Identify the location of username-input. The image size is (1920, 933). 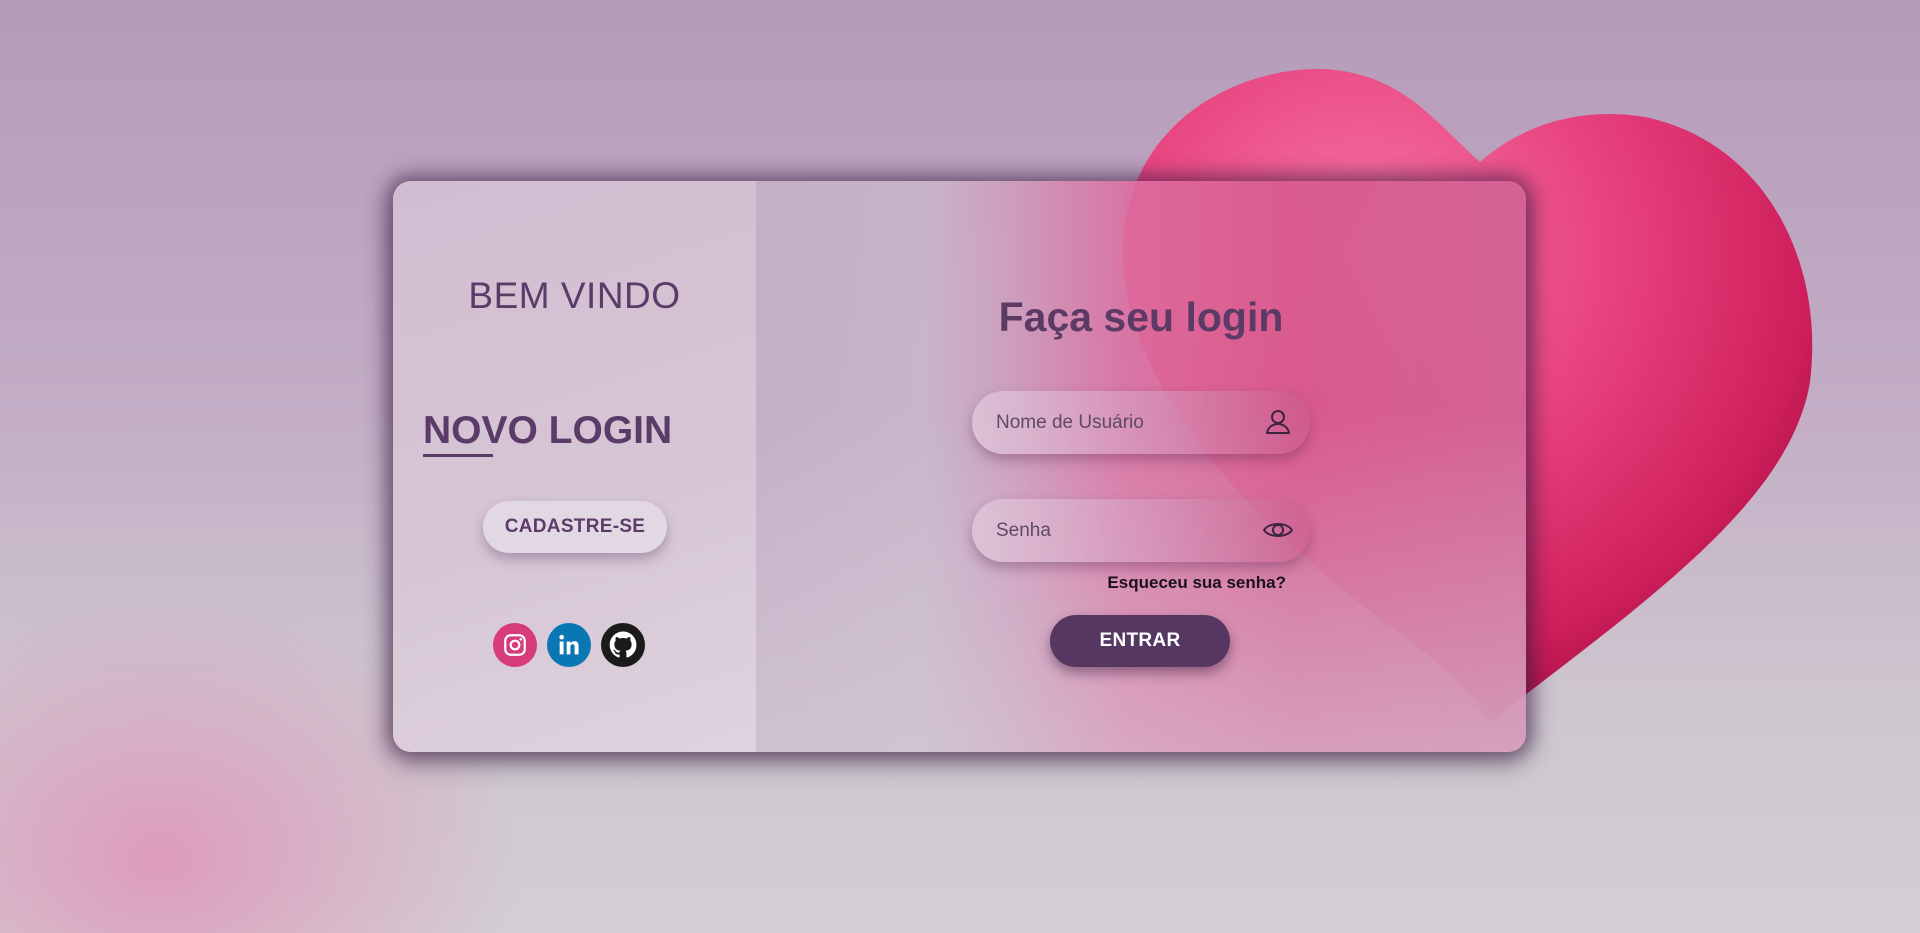
(1141, 422).